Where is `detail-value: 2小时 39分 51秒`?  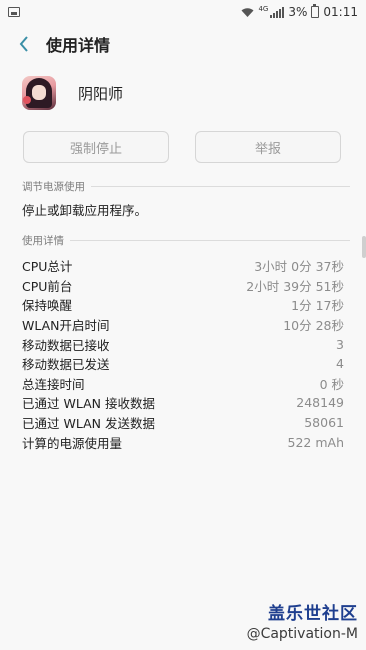
detail-value: 2小时 39分 51秒 is located at coordinates (295, 286).